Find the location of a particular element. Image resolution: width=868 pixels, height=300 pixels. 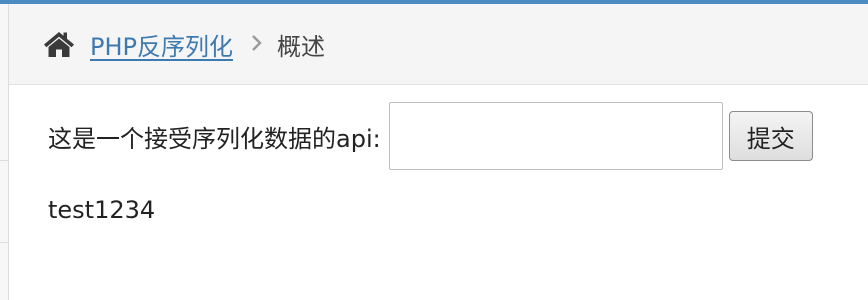

submit-button: 提交 is located at coordinates (770, 136).